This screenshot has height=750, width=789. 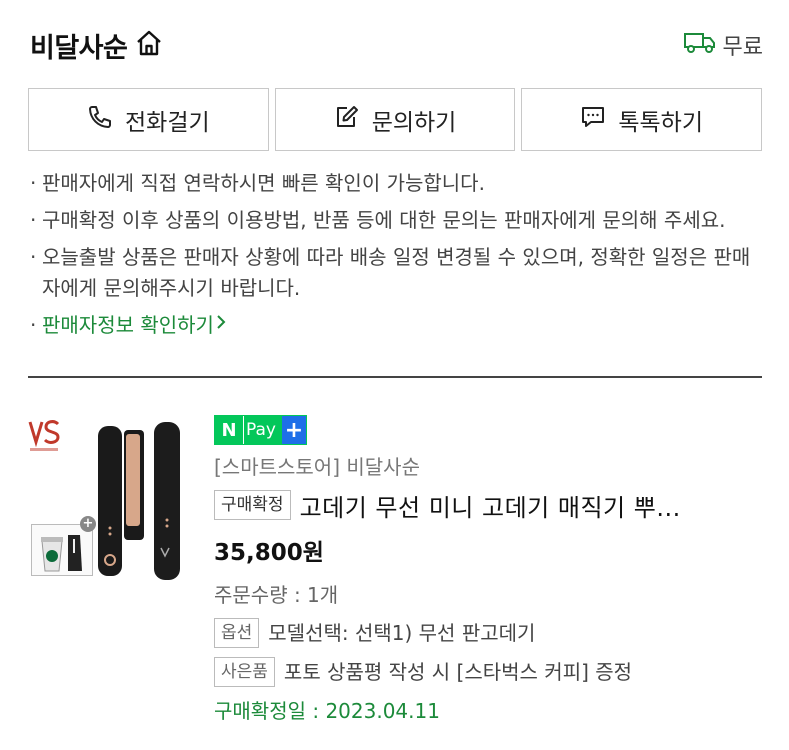 What do you see at coordinates (229, 430) in the screenshot?
I see `npay-n-logo: N` at bounding box center [229, 430].